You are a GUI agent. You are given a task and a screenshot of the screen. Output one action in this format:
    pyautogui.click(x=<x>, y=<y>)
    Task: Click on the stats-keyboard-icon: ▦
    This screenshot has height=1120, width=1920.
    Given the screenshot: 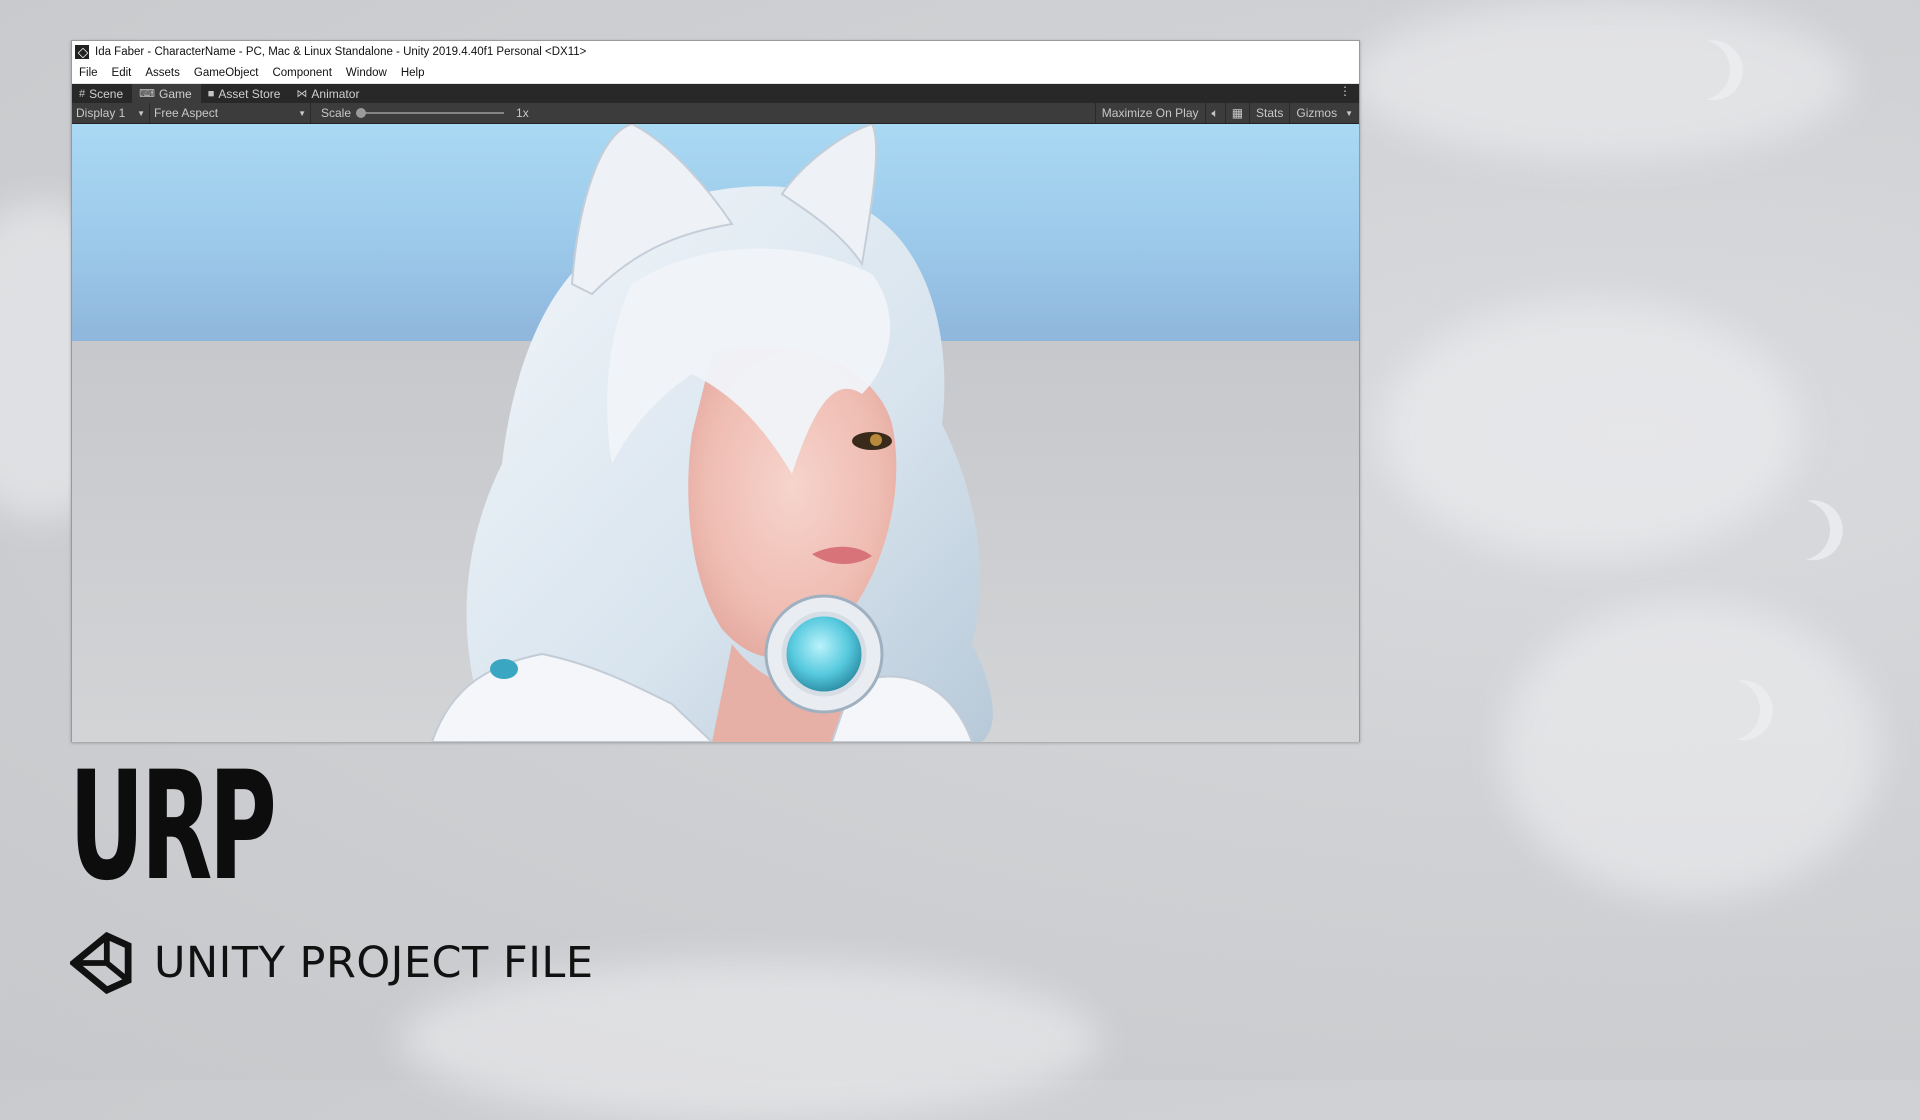 What is the action you would take?
    pyautogui.click(x=1236, y=113)
    